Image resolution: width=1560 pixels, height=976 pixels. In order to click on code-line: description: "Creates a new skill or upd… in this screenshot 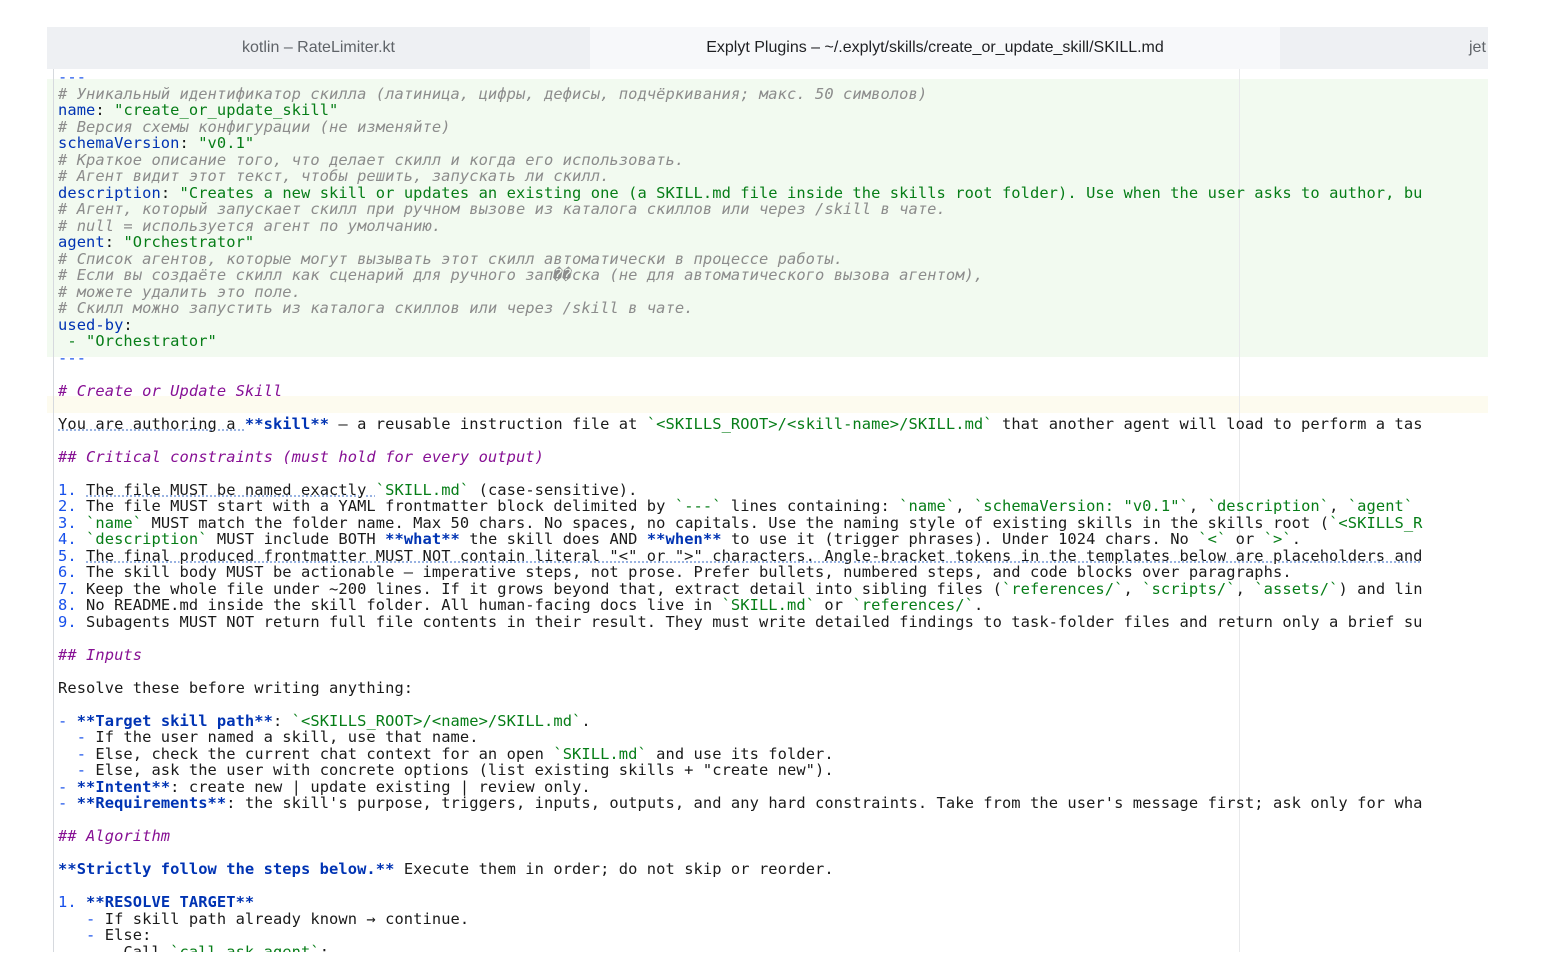, I will do `click(740, 192)`.